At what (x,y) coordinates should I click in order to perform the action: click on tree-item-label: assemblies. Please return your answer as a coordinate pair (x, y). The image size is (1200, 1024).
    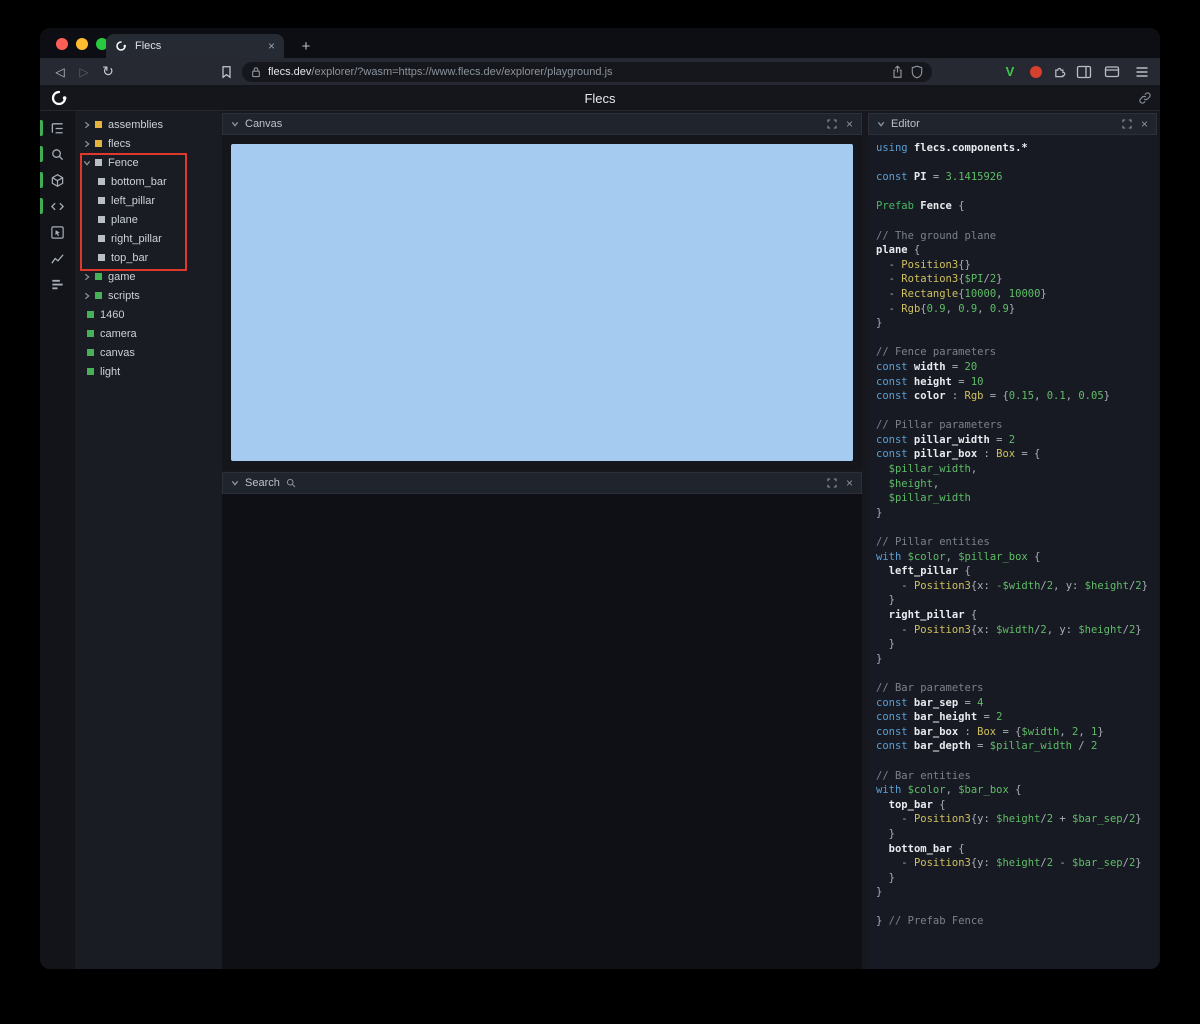
    Looking at the image, I should click on (136, 124).